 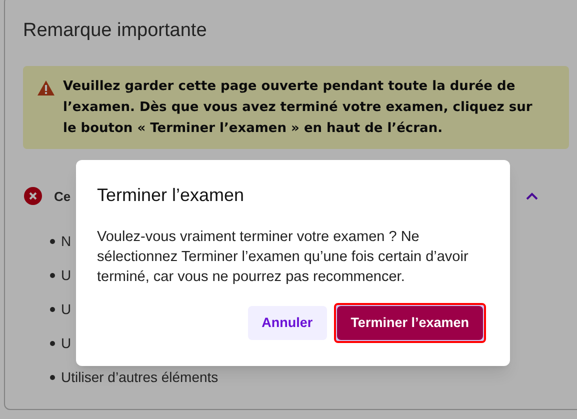 What do you see at coordinates (283, 257) in the screenshot?
I see `dialog-message: Voulez-vous vraiment terminer votre examen ? Ne sélectionnez Terminer l’examen qu’une fois certain d’avoir terminé, car vous ne pourrez pas recommencer.` at bounding box center [283, 257].